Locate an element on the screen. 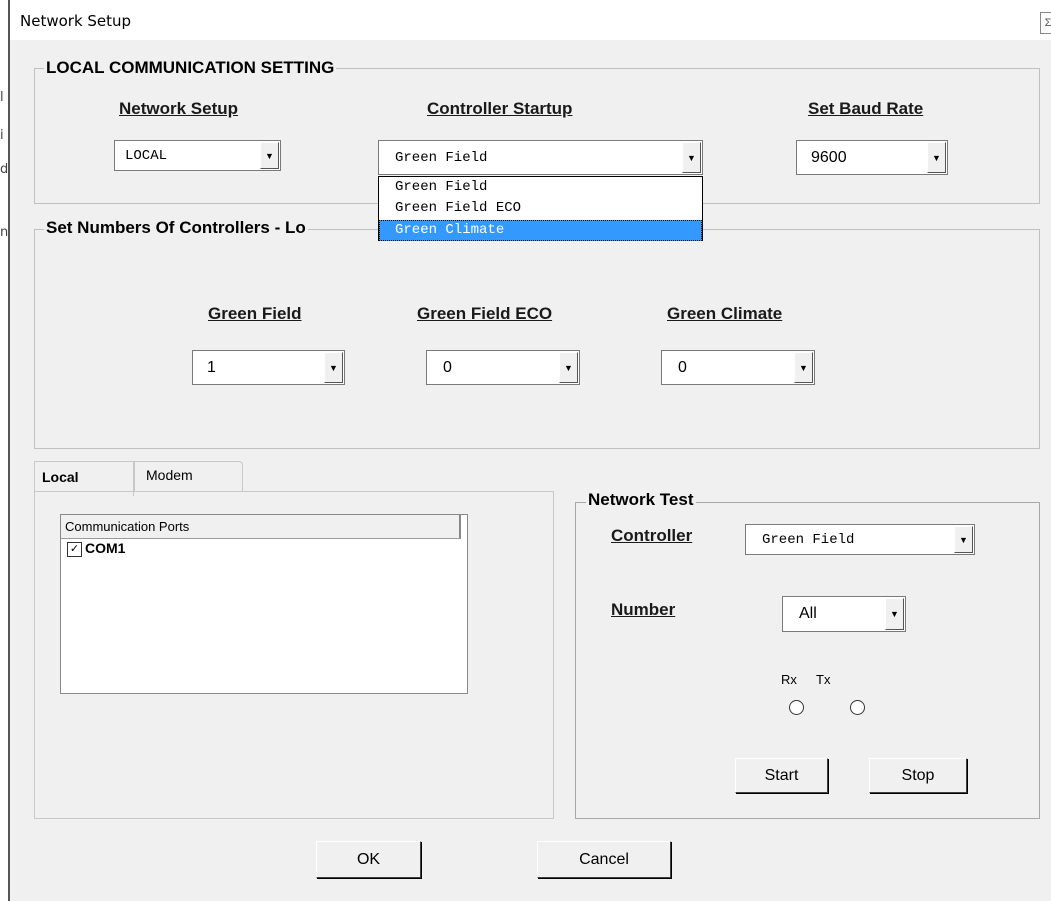  start-button: Start is located at coordinates (781, 775).